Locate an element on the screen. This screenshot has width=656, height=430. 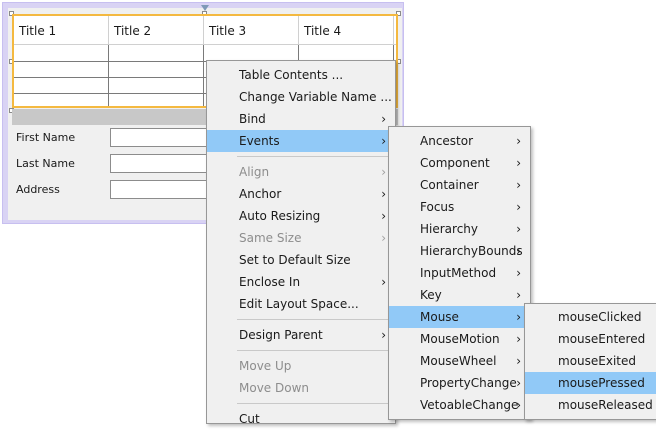
menu-item-mouse-released: mouseReleased is located at coordinates (590, 405).